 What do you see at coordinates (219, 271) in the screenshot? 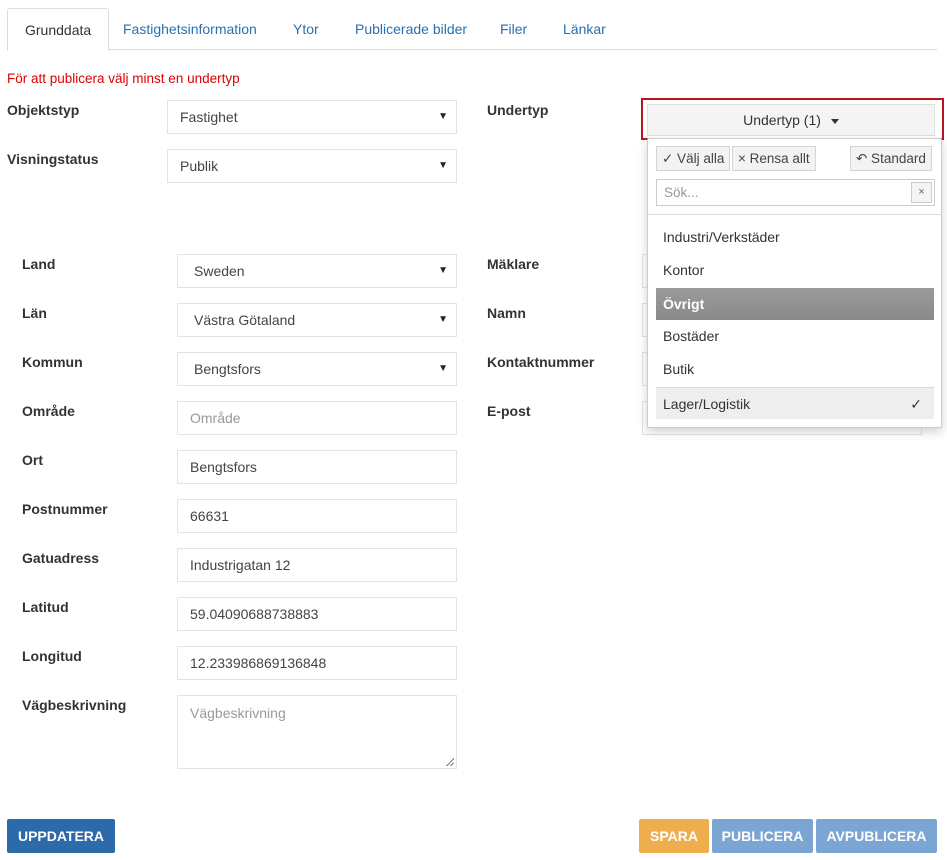
I see `land-value: Sweden` at bounding box center [219, 271].